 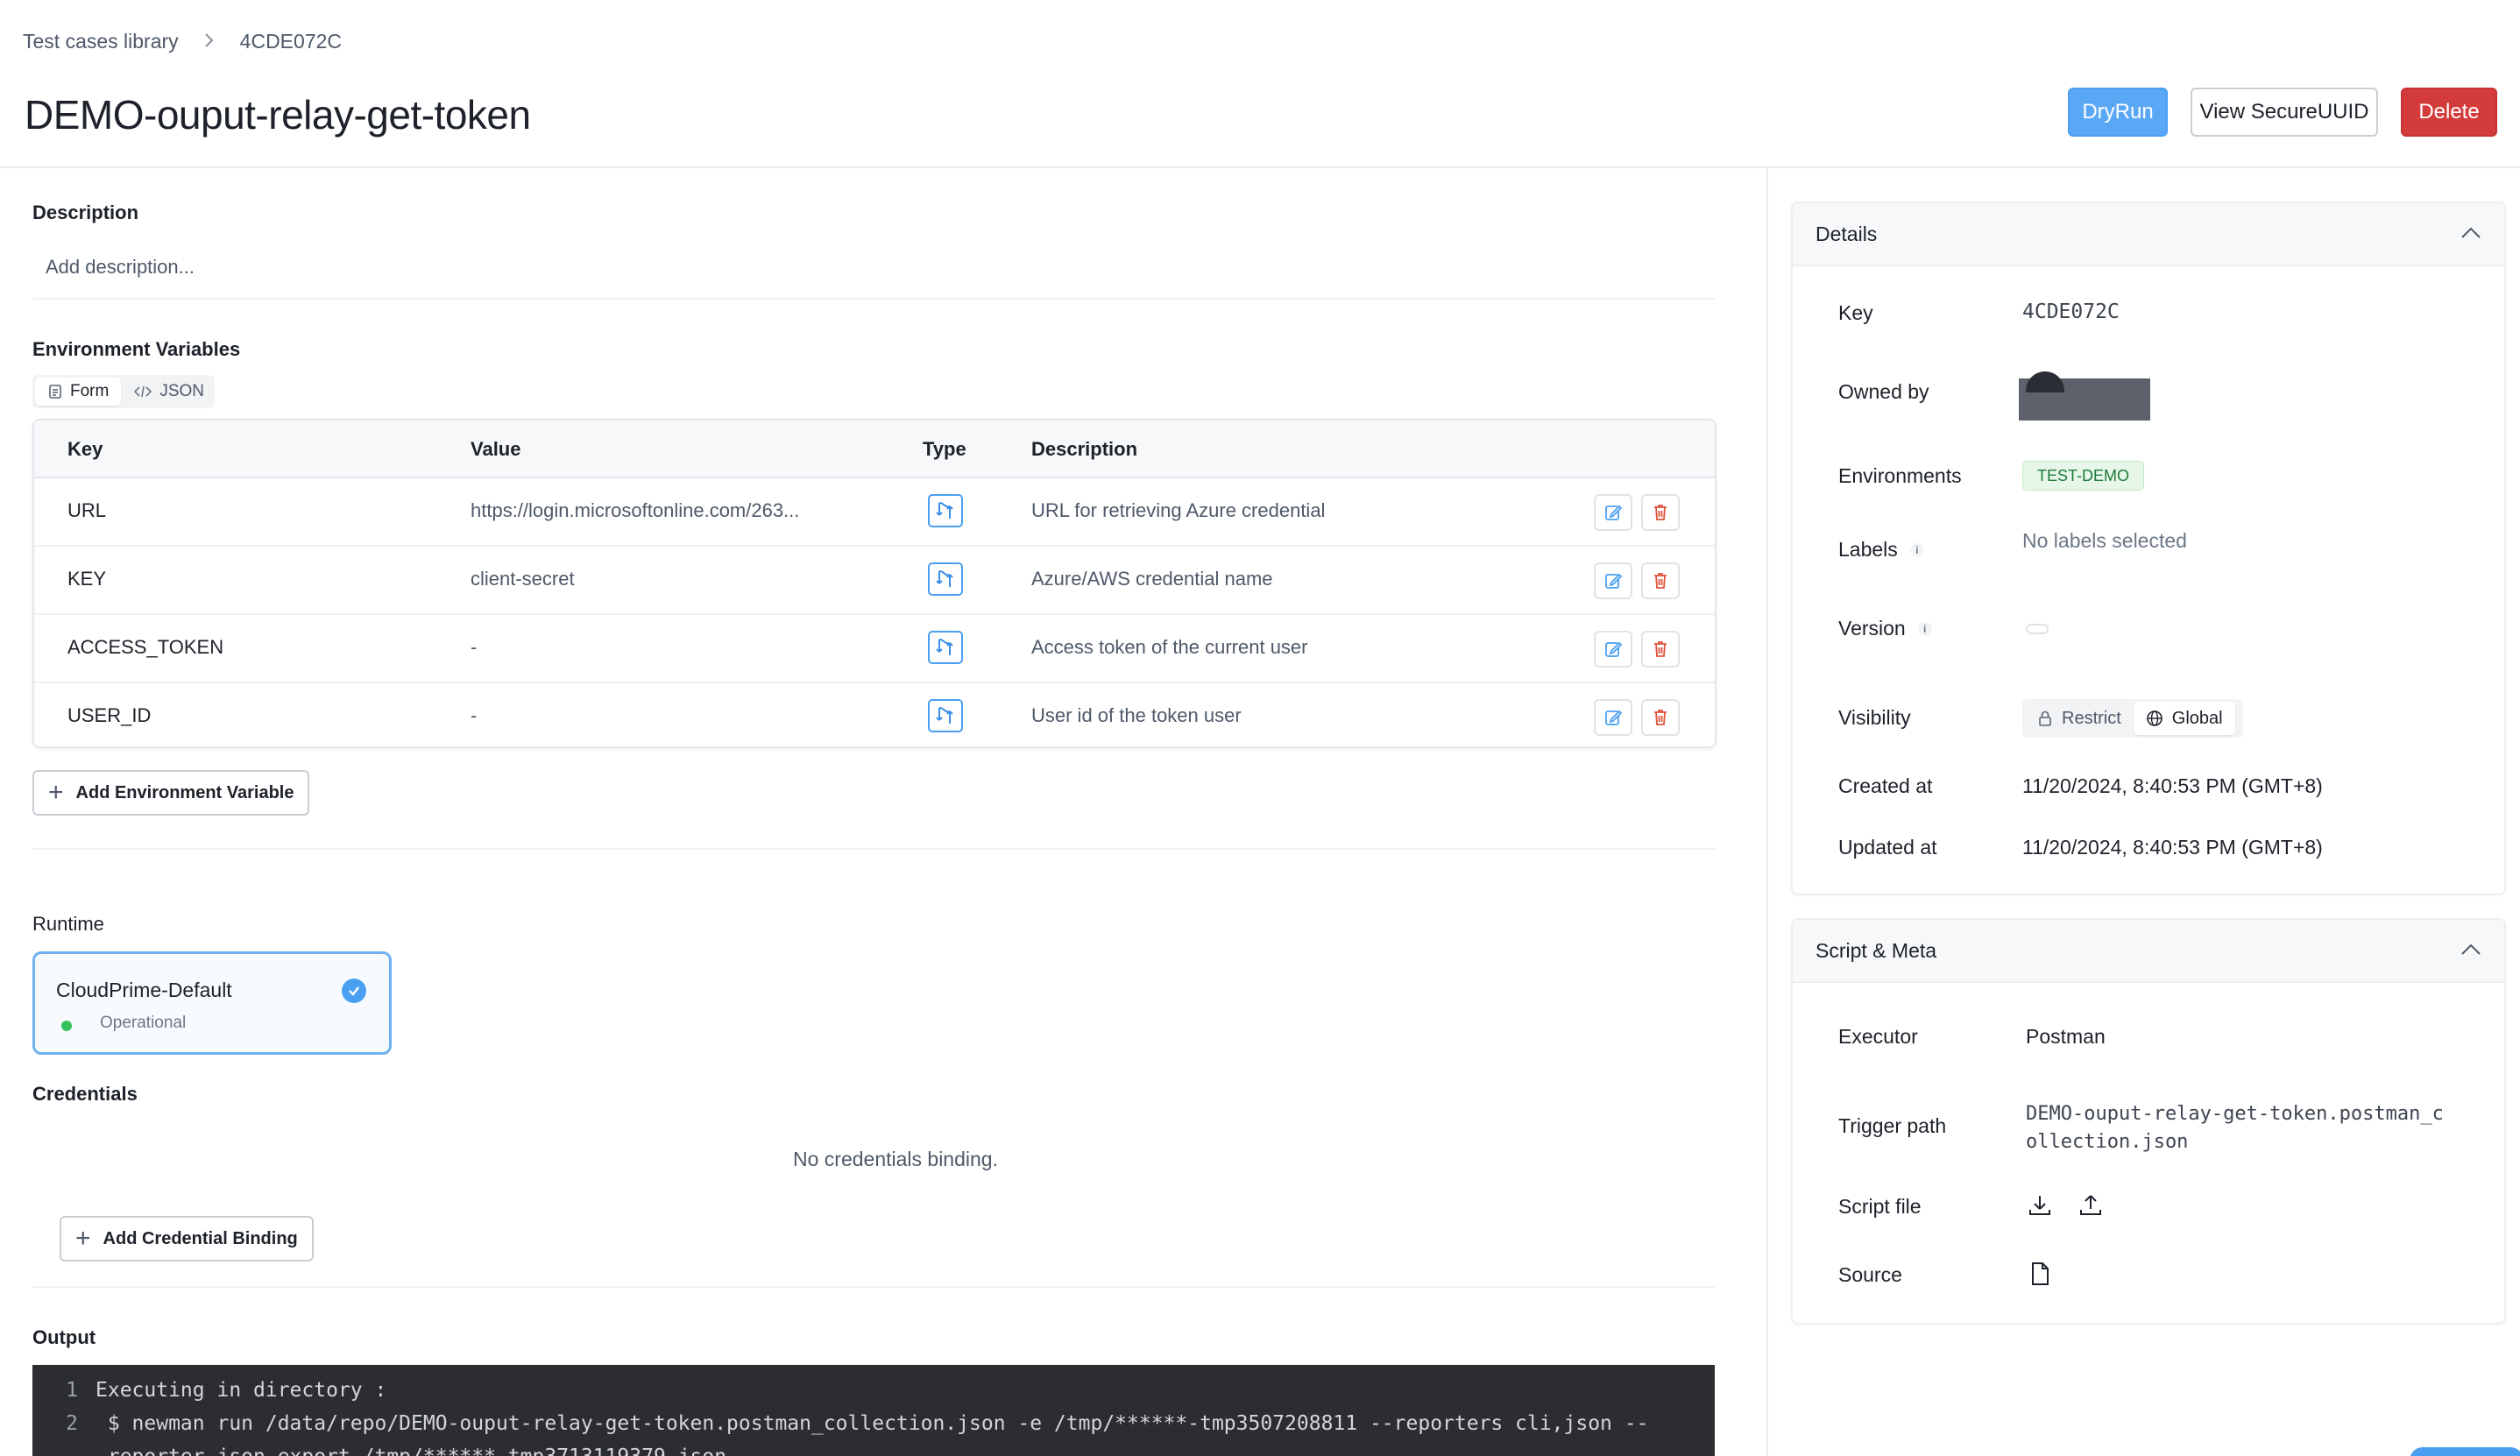 What do you see at coordinates (212, 1003) in the screenshot?
I see `runtime-card: CloudPrime-Default Operational` at bounding box center [212, 1003].